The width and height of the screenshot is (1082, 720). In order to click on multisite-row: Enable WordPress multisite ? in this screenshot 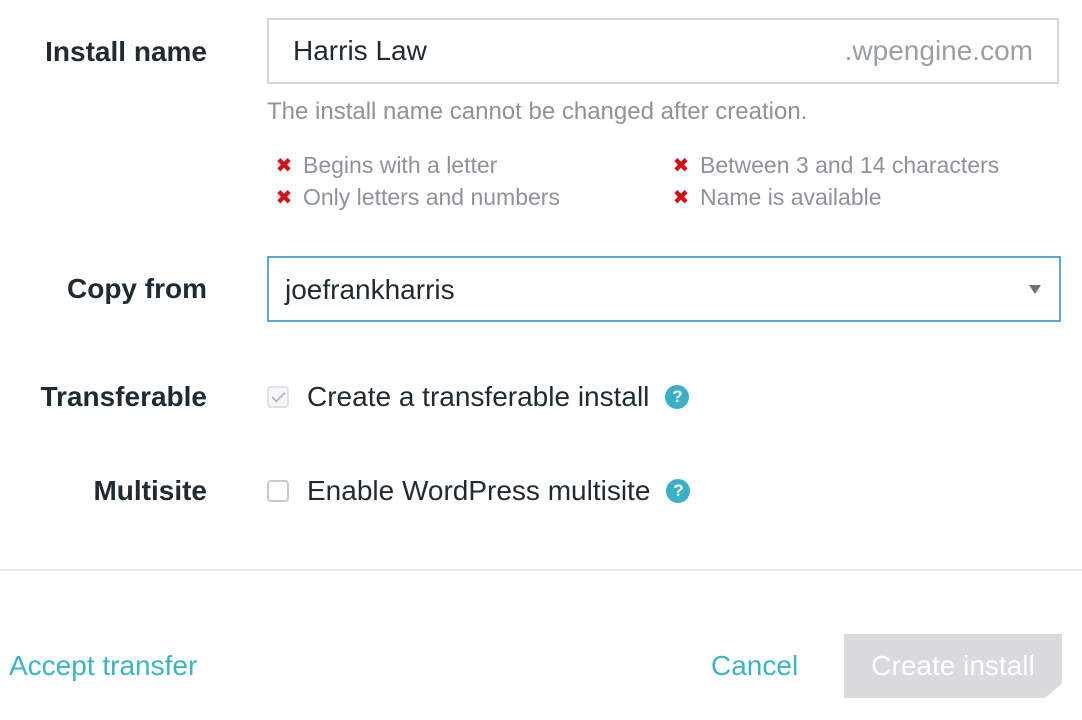, I will do `click(479, 491)`.